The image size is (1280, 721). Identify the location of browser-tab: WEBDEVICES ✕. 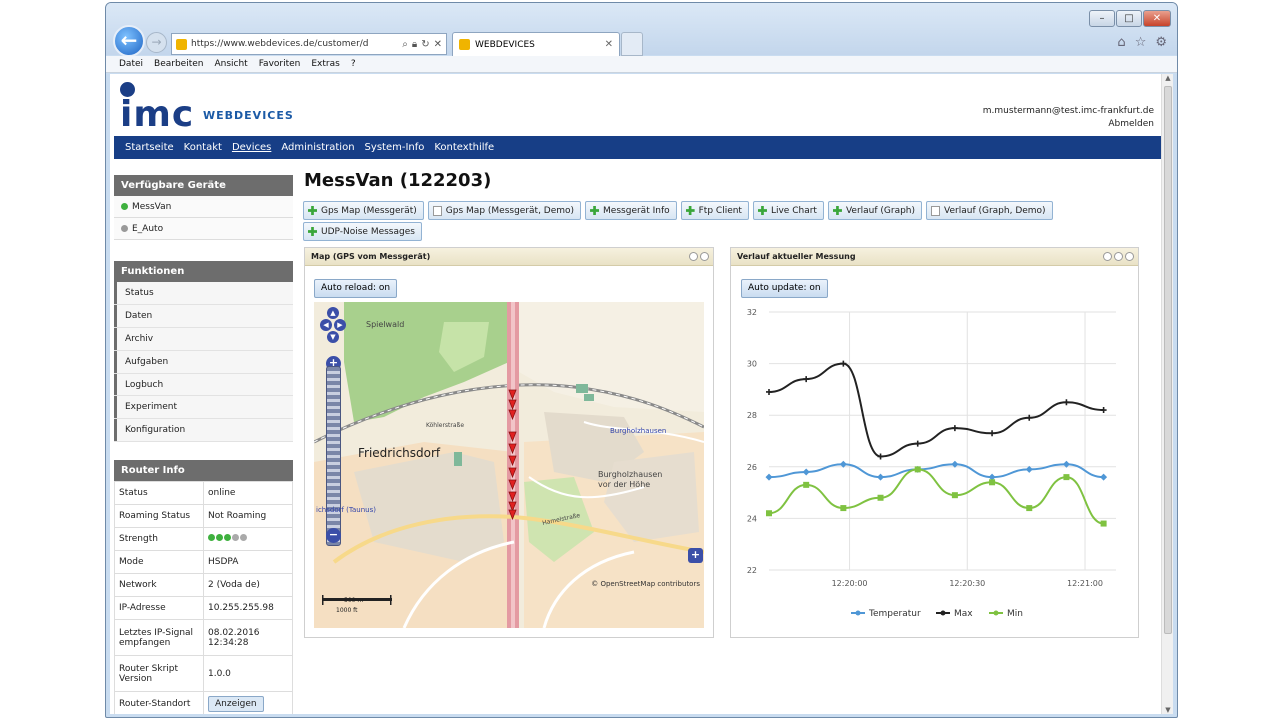
(536, 44).